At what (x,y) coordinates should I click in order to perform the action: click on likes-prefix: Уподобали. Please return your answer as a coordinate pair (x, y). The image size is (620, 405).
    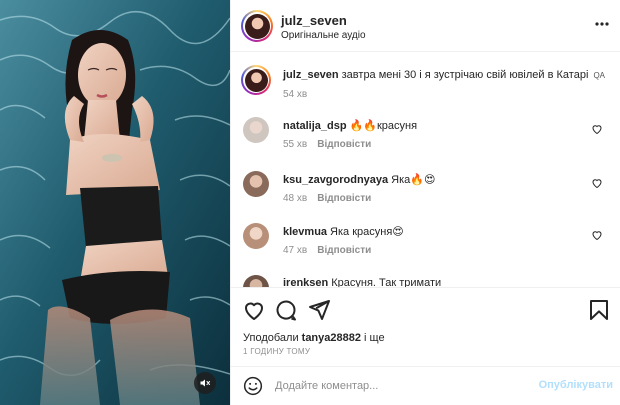
    Looking at the image, I should click on (271, 338).